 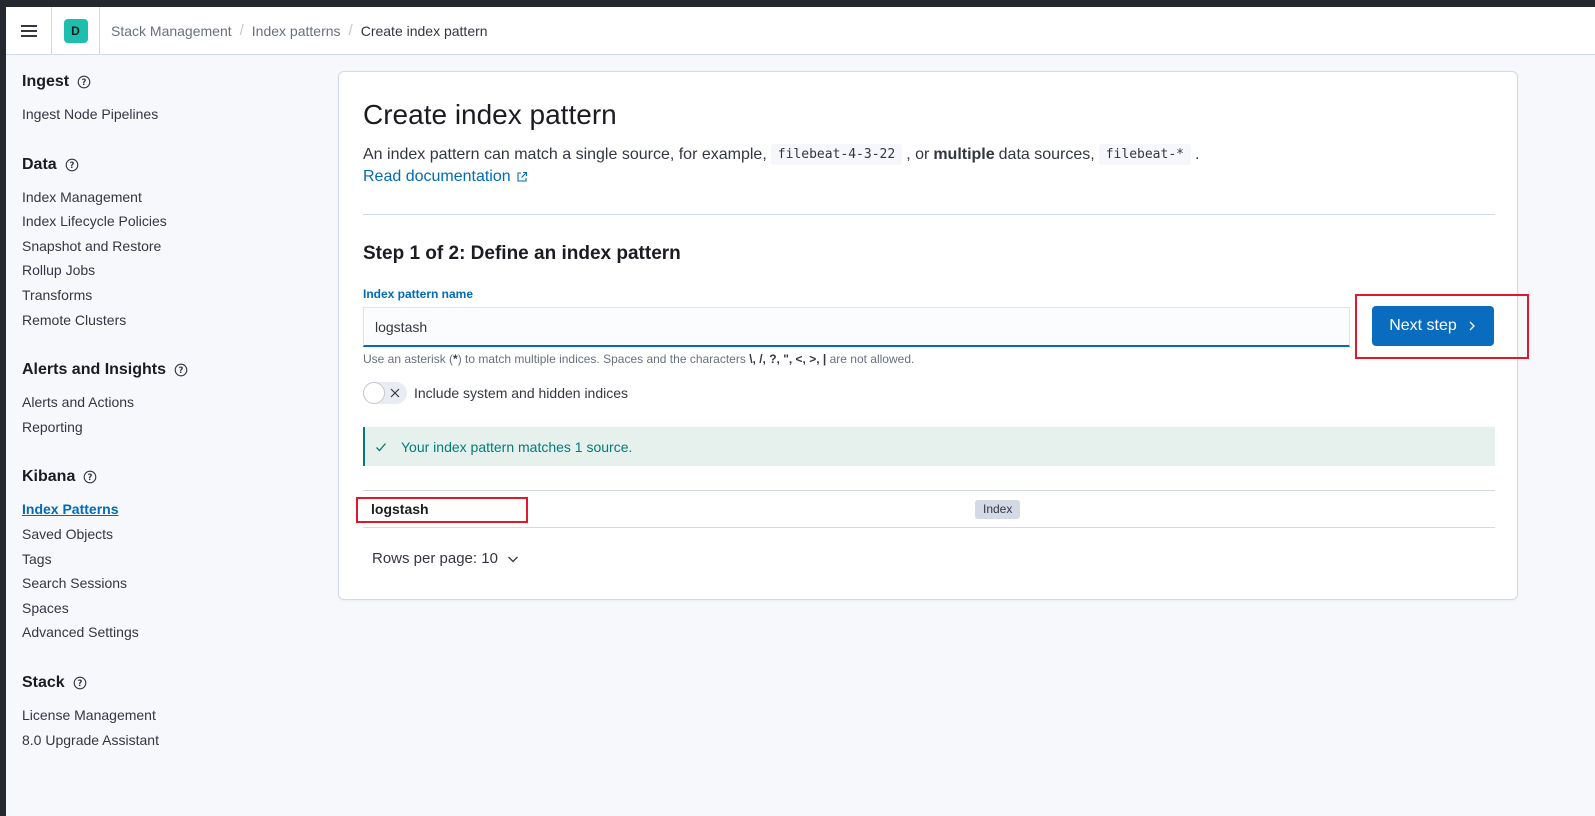 What do you see at coordinates (437, 176) in the screenshot?
I see `read-documentation-label: Read documentation` at bounding box center [437, 176].